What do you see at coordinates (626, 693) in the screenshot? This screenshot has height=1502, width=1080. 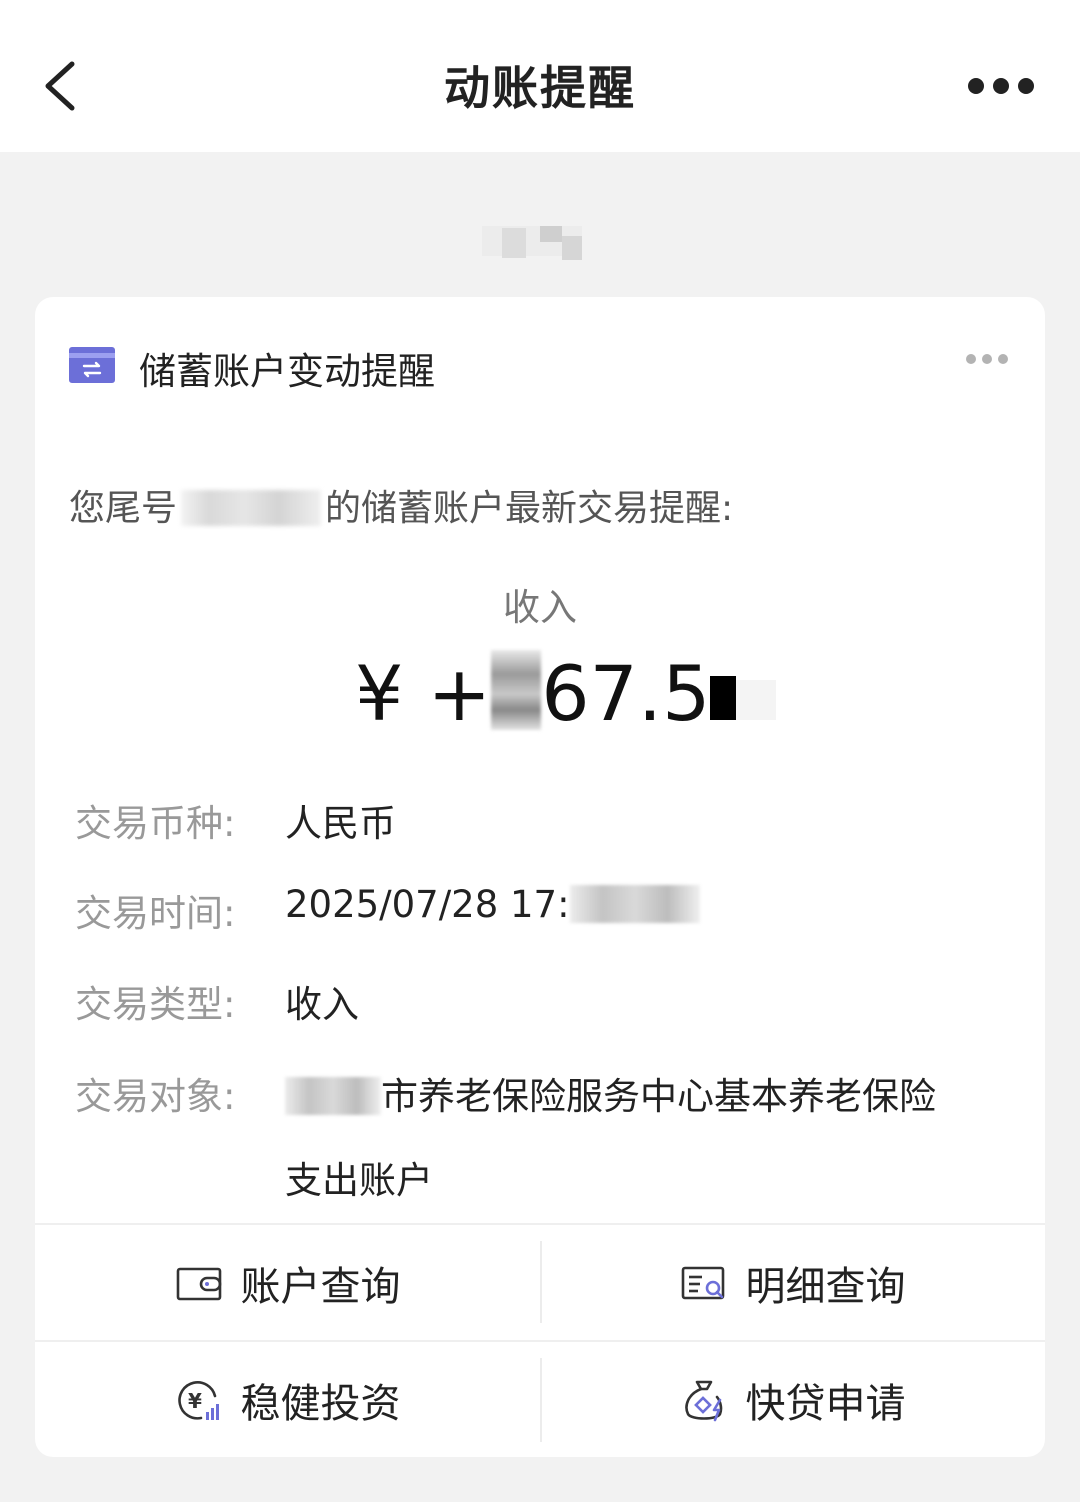 I see `amount-visible: 67.5` at bounding box center [626, 693].